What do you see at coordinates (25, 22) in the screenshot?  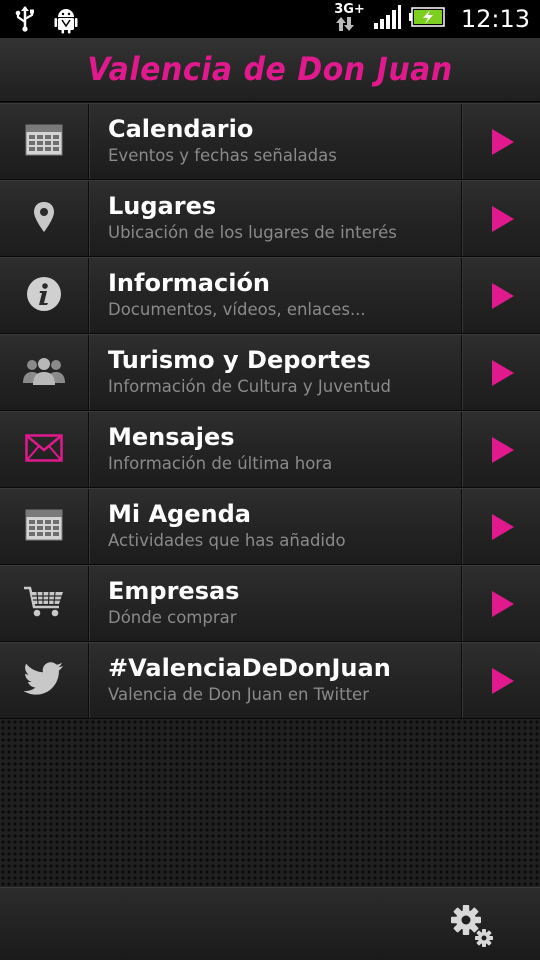 I see `usb-icon` at bounding box center [25, 22].